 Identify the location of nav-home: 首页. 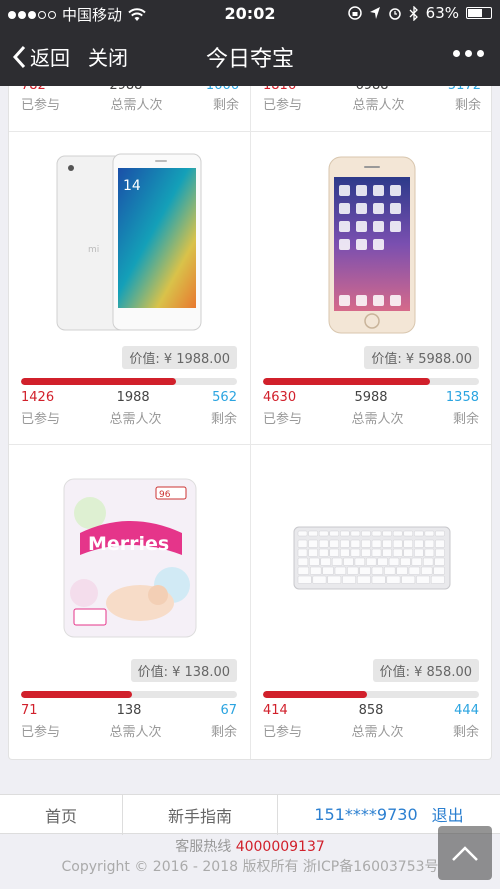
(61, 815).